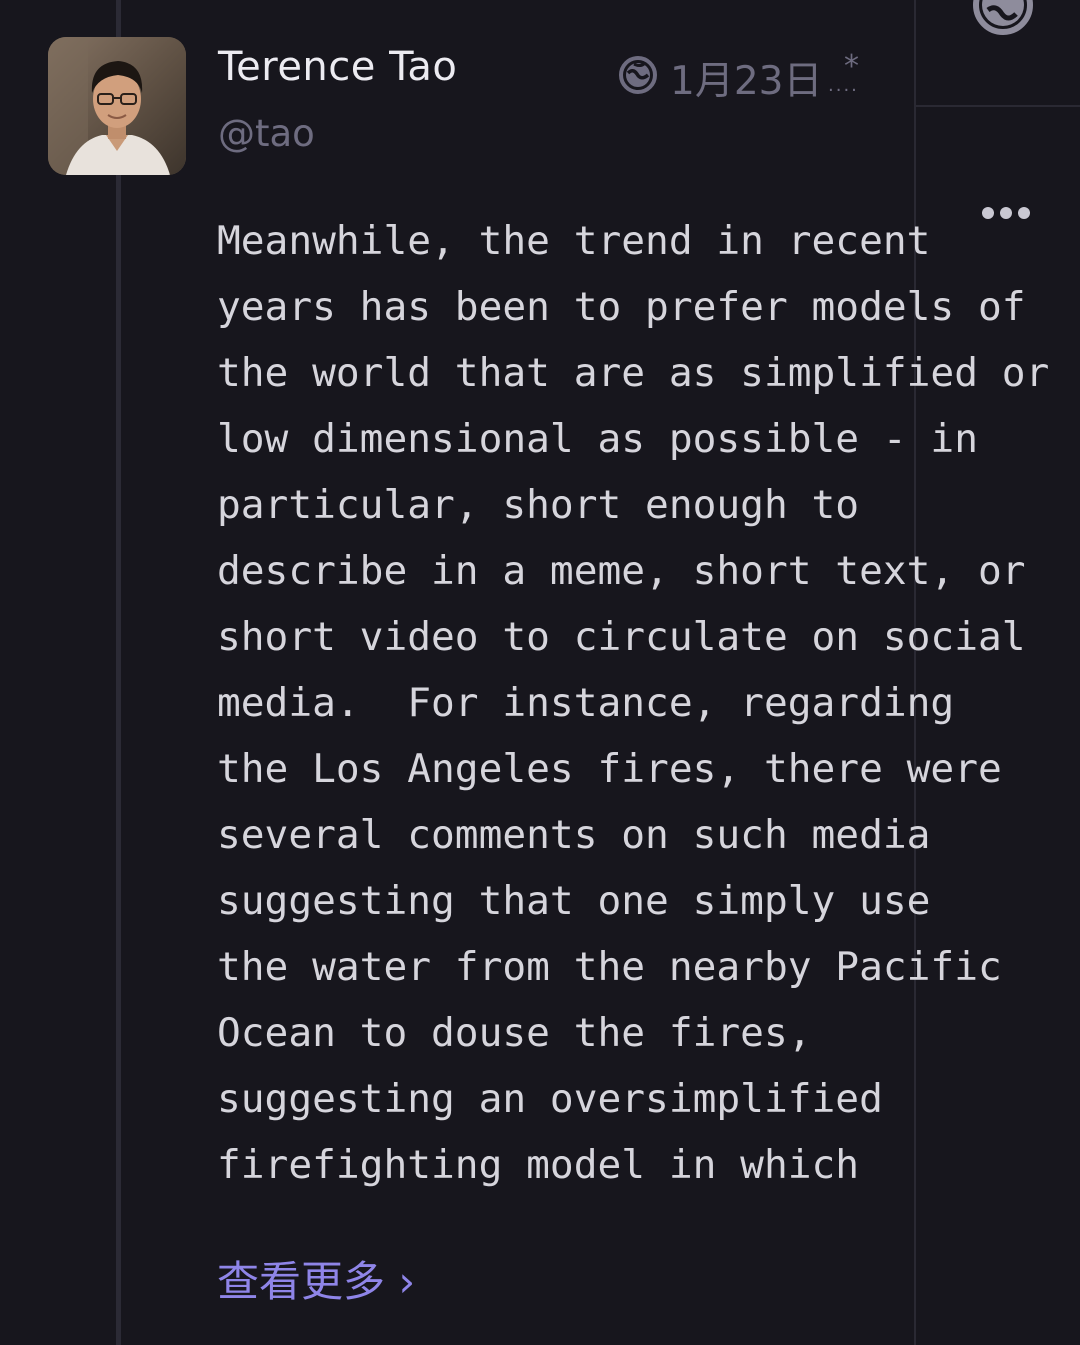 The height and width of the screenshot is (1345, 1080). Describe the element at coordinates (621, 637) in the screenshot. I see `post-text-line: short video to circulate on social` at that location.